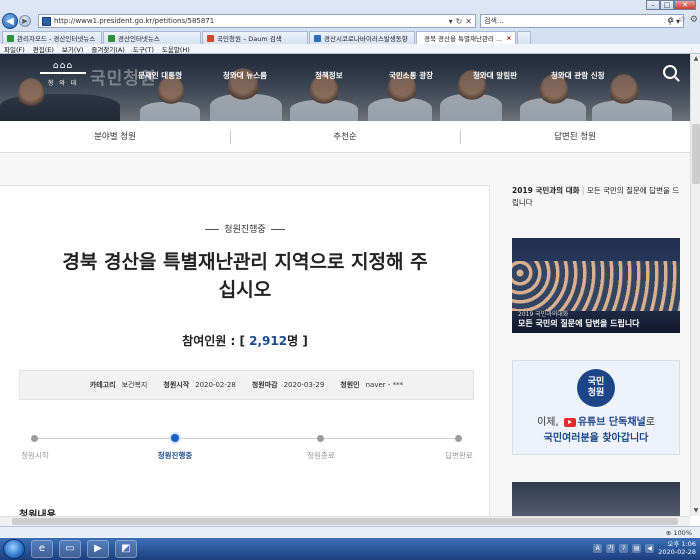  I want to click on scroll-down-icon: ▼, so click(696, 511).